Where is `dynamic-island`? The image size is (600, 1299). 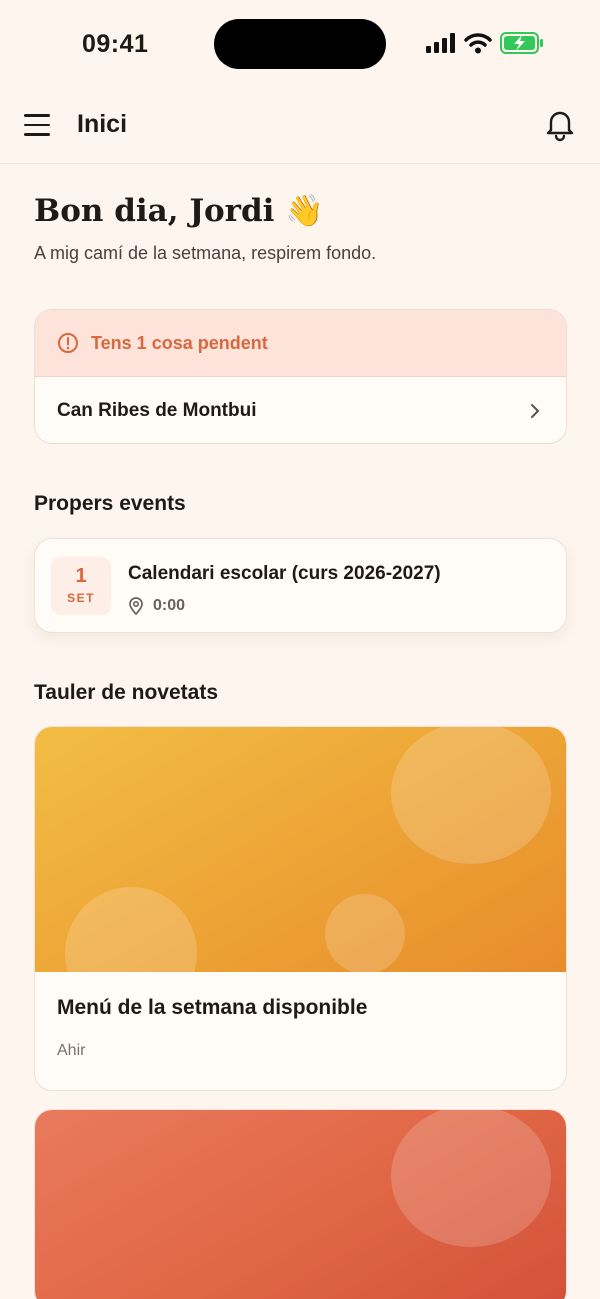
dynamic-island is located at coordinates (300, 44).